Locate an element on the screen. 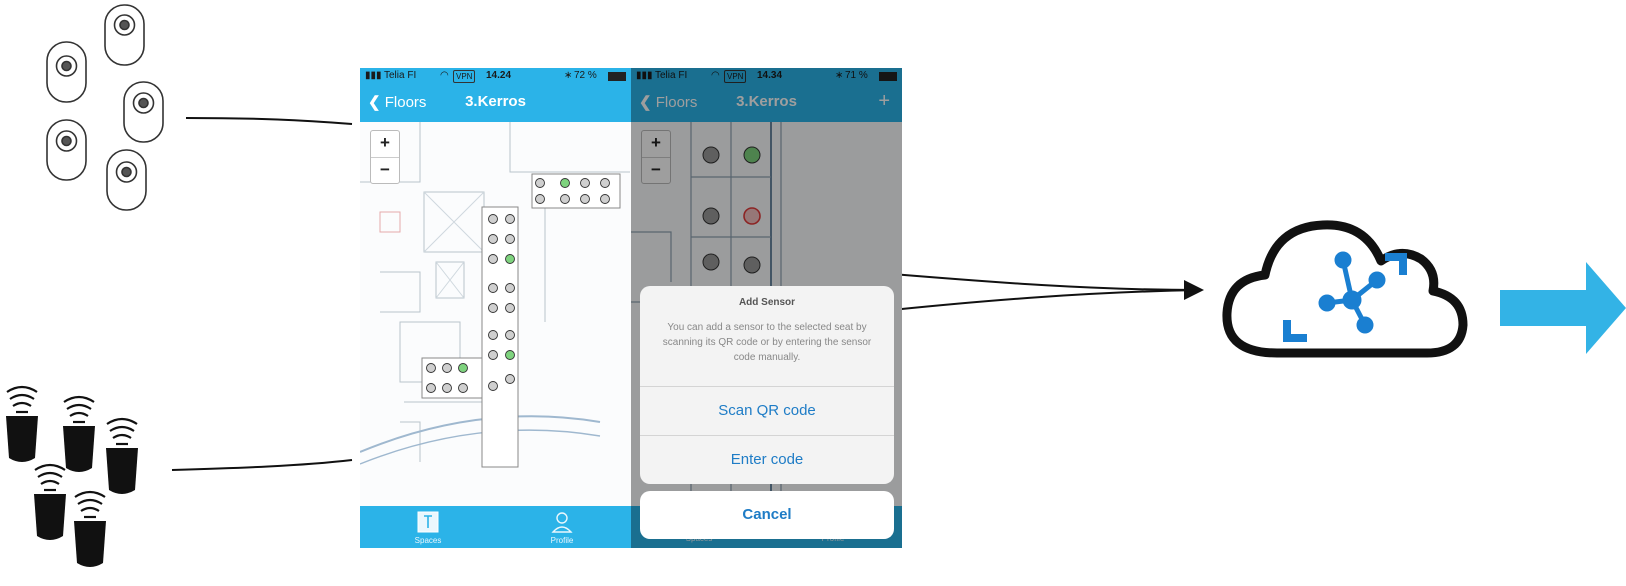 Image resolution: width=1626 pixels, height=586 pixels. status-time: 14.24 is located at coordinates (499, 75).